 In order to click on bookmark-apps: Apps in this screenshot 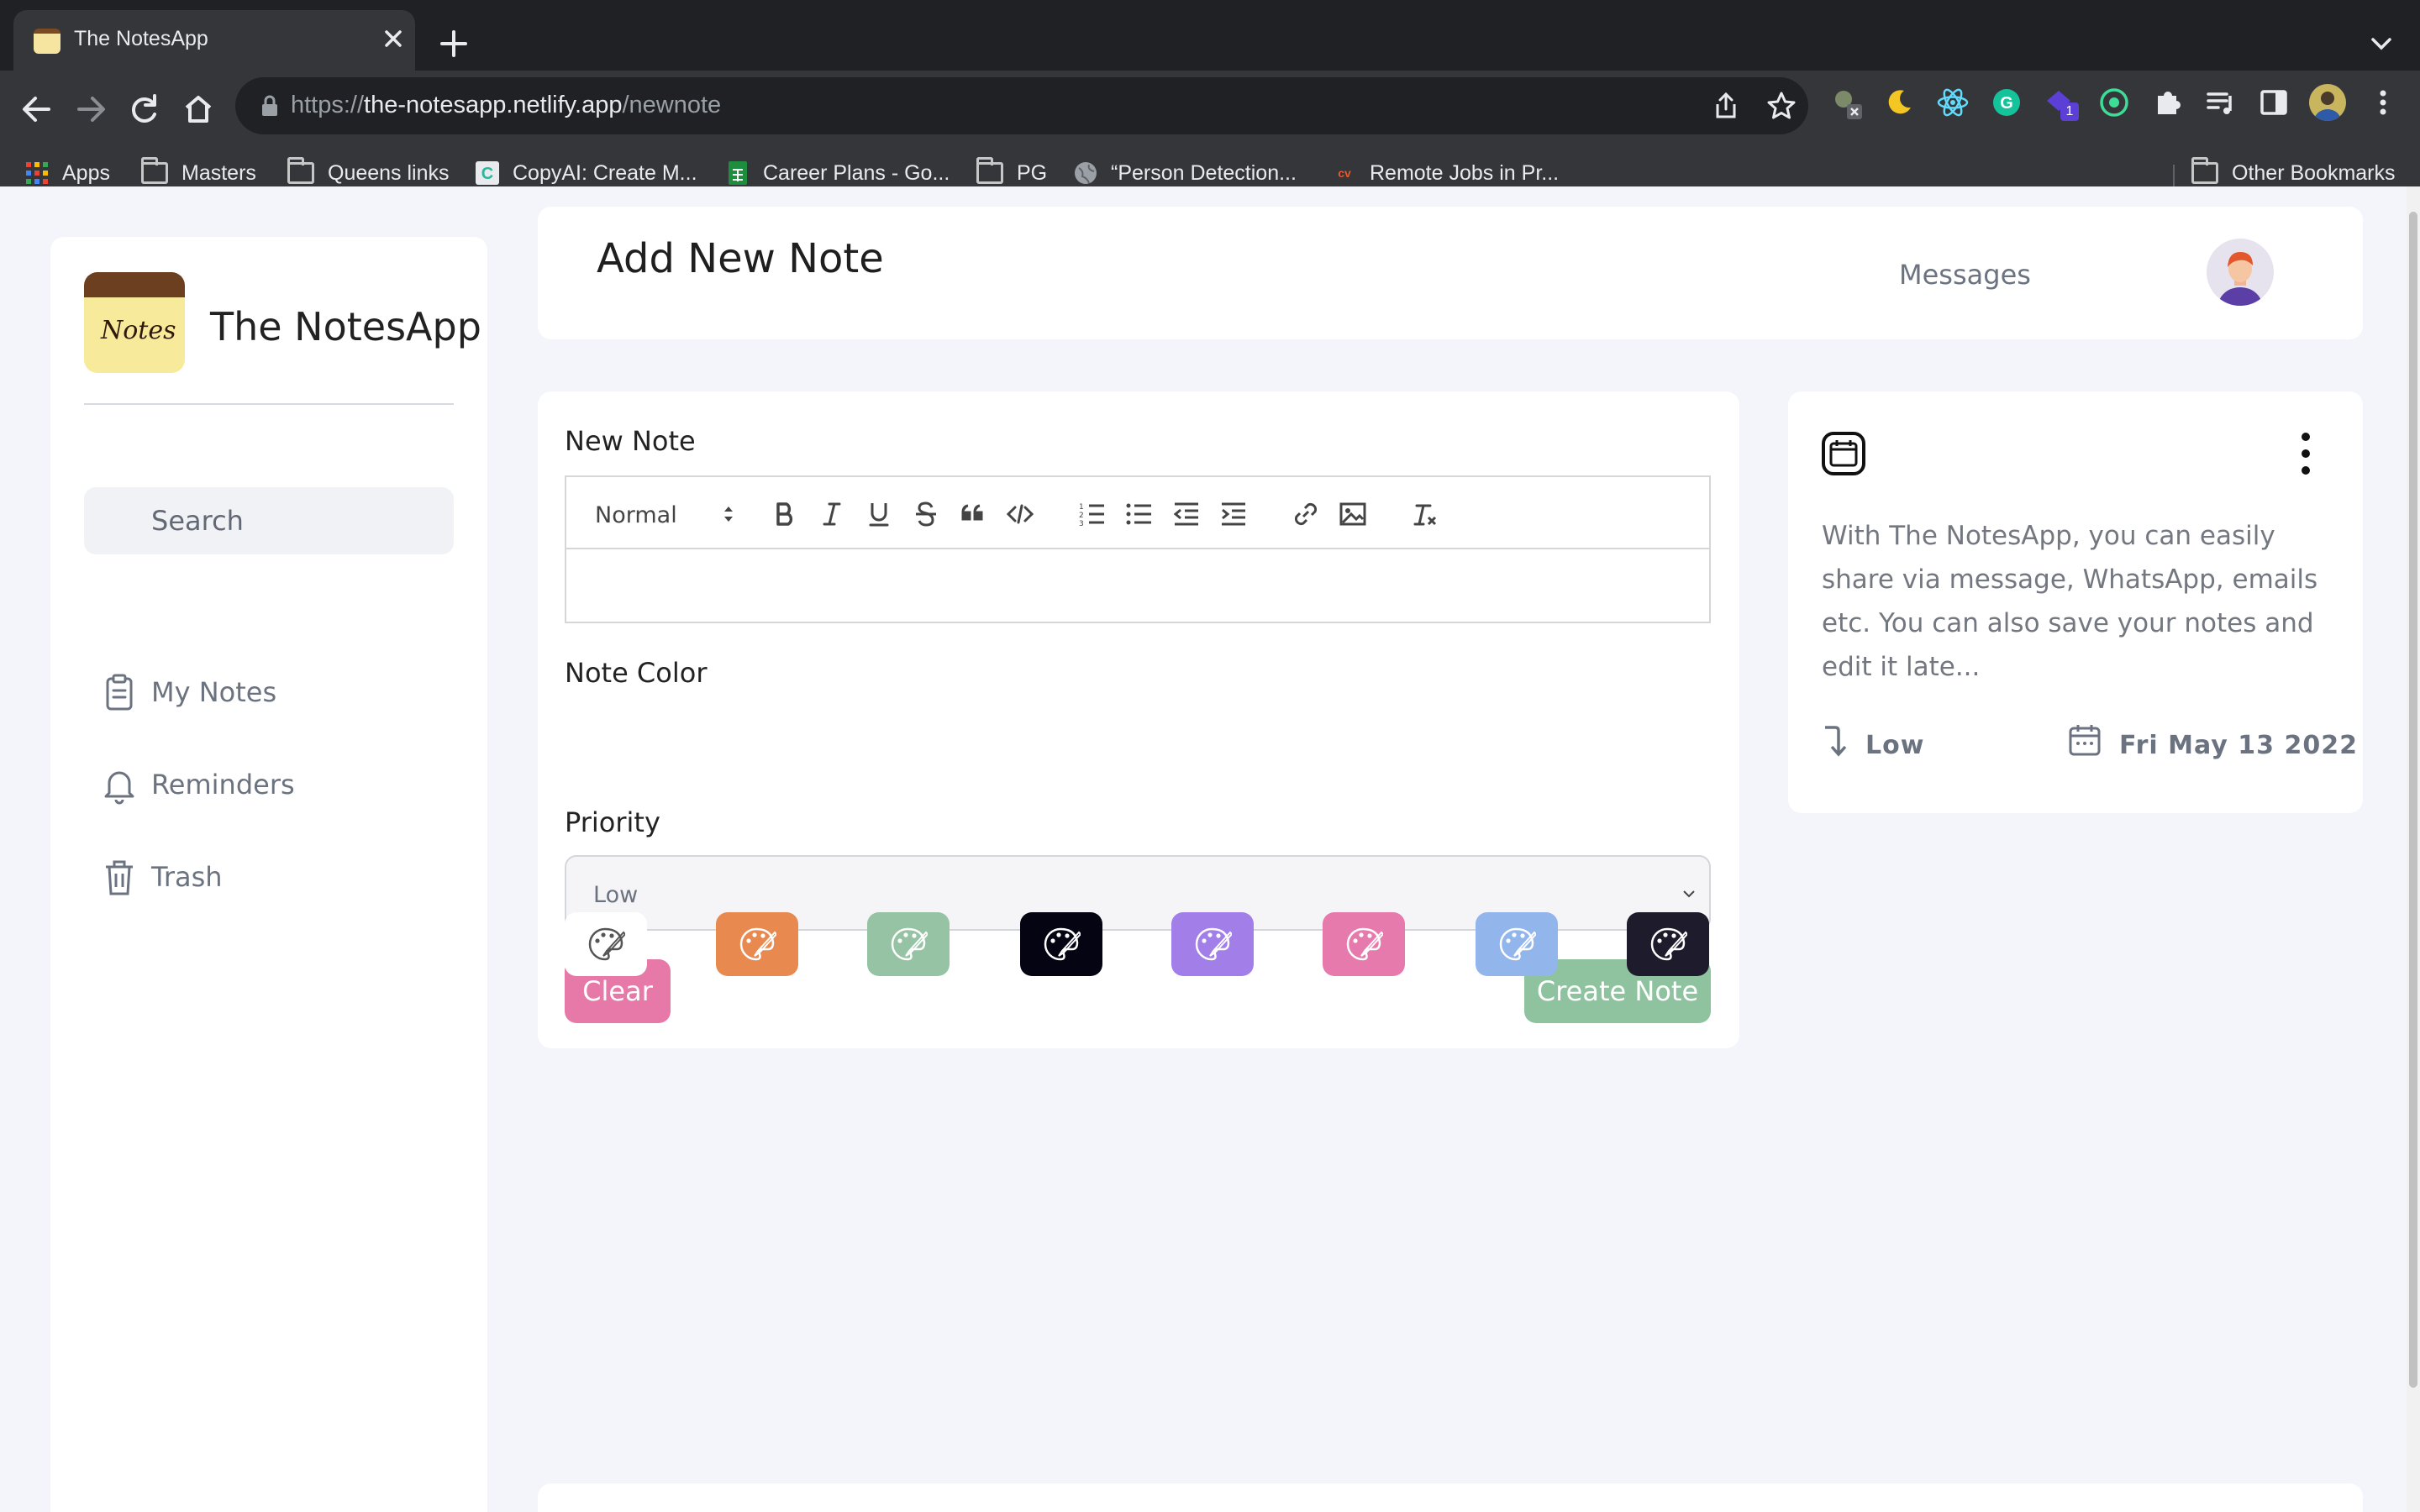, I will do `click(67, 173)`.